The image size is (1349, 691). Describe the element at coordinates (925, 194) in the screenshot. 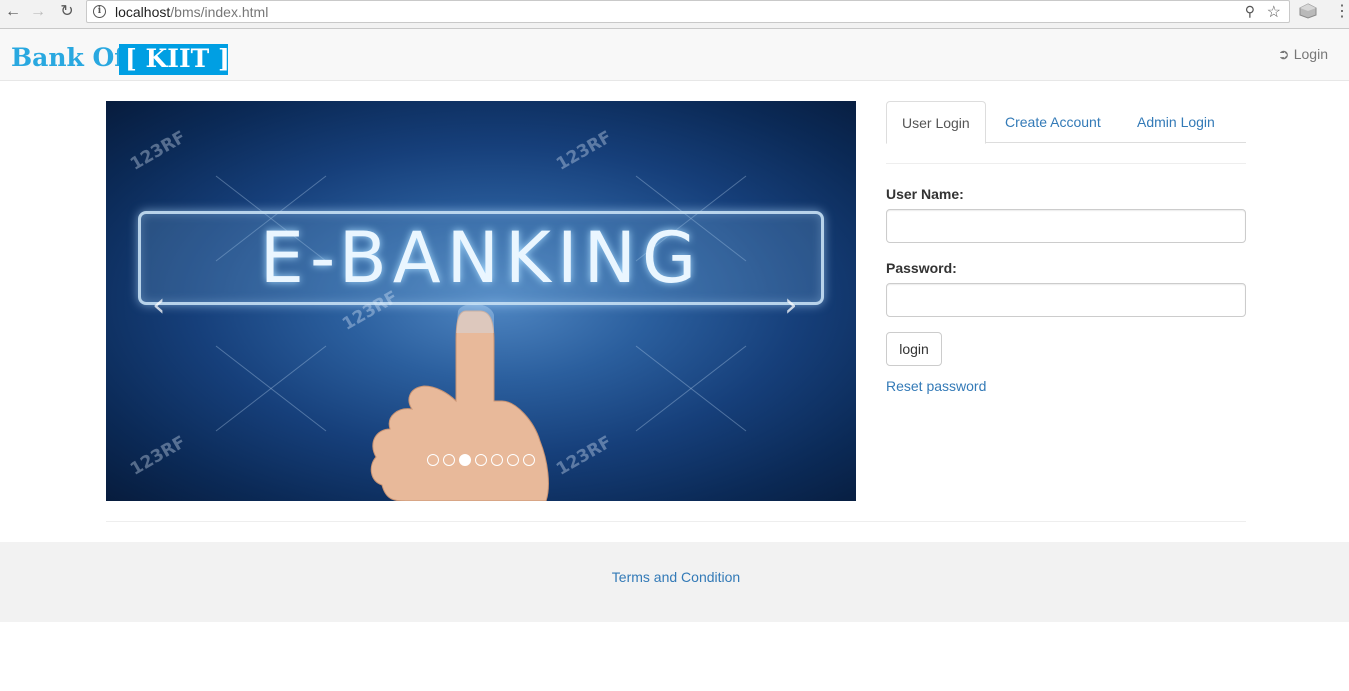

I see `username-label: User Name:` at that location.